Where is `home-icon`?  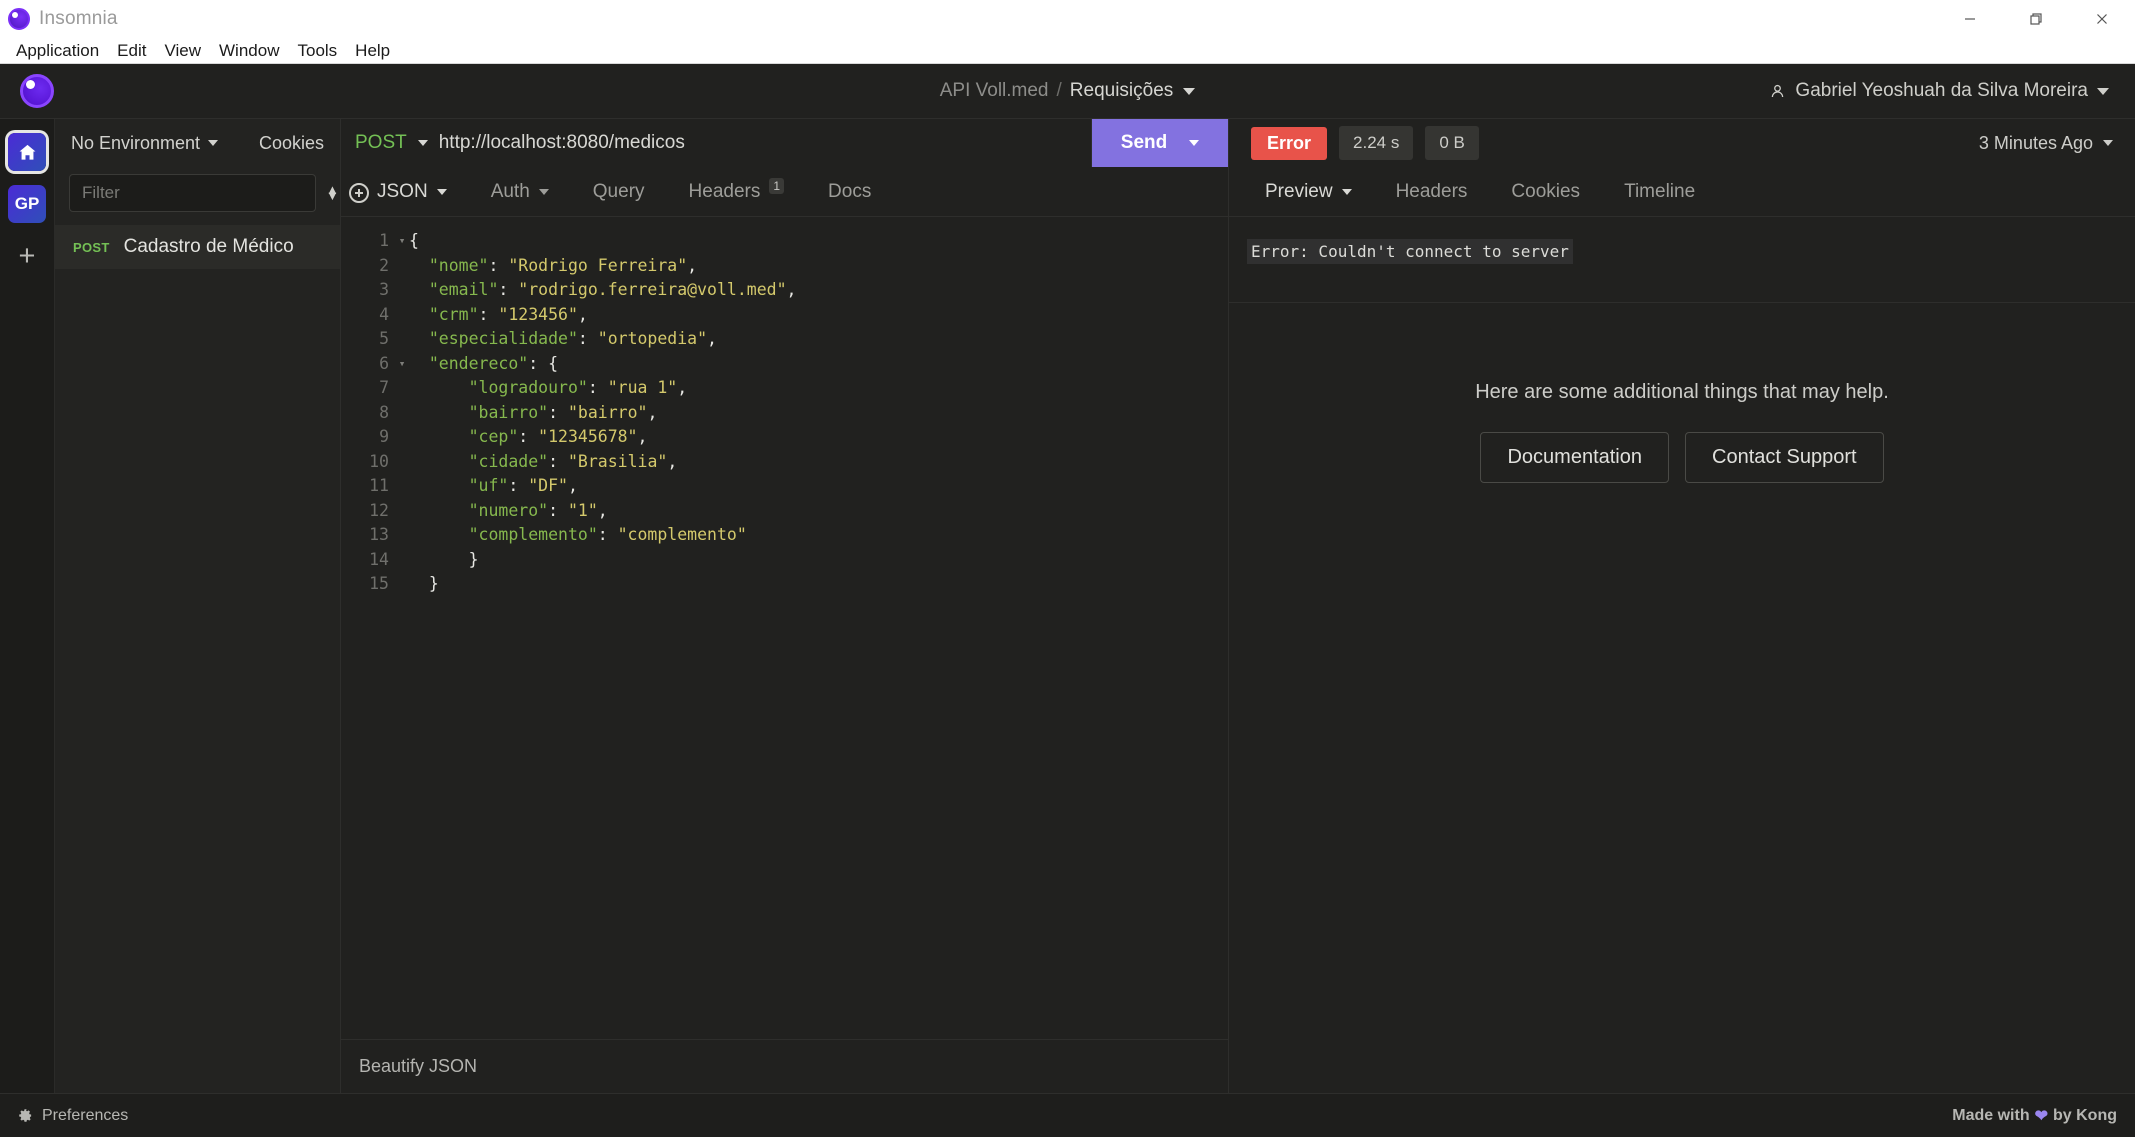 home-icon is located at coordinates (27, 152).